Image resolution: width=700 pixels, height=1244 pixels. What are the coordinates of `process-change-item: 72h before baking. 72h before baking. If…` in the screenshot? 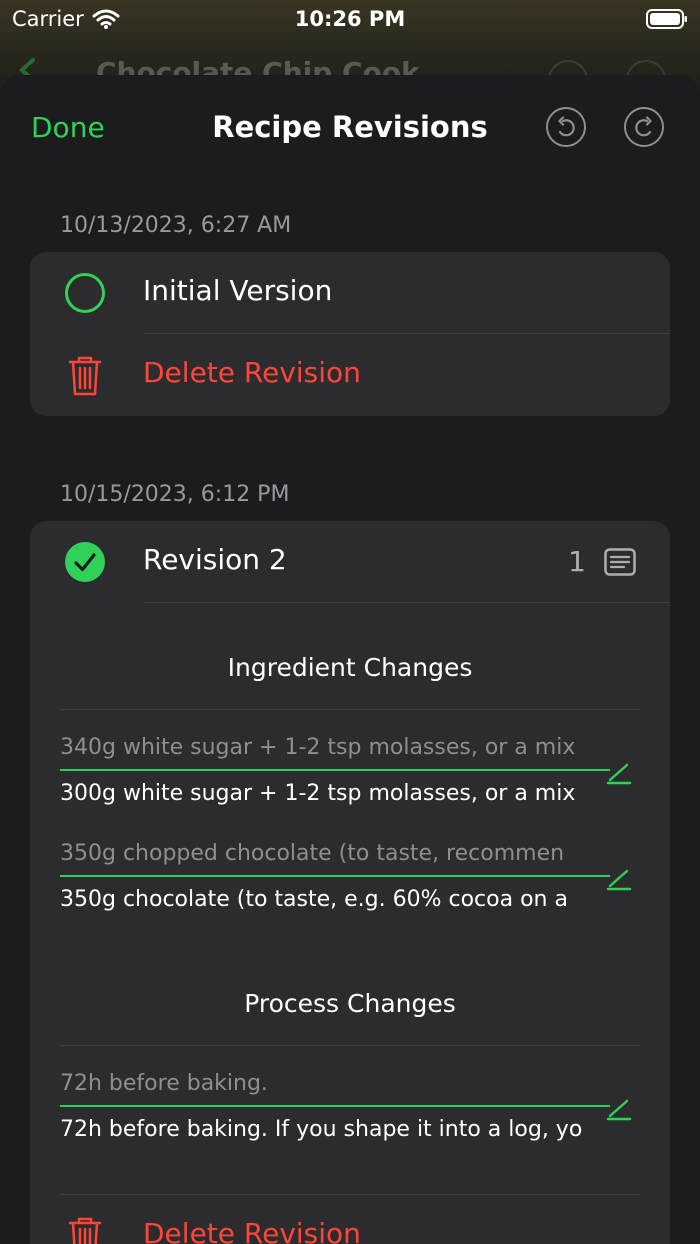 It's located at (335, 1110).